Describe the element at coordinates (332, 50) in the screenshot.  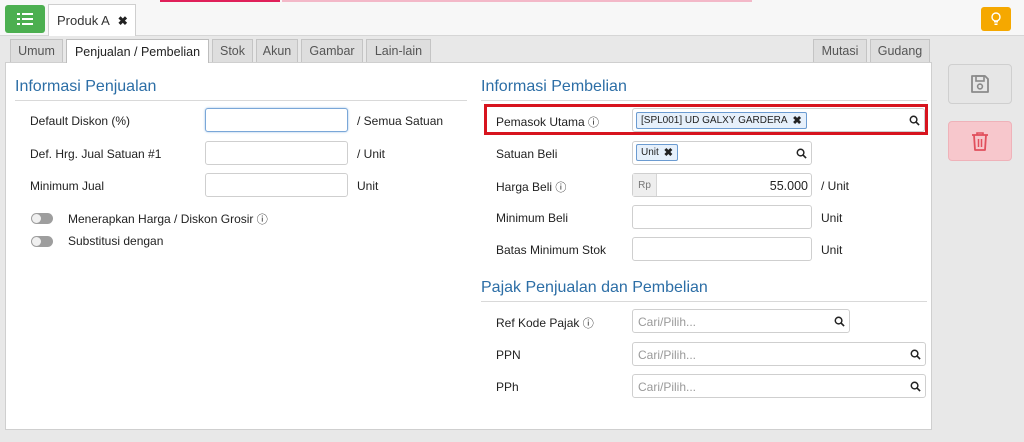
I see `tab-gambar: Gambar` at that location.